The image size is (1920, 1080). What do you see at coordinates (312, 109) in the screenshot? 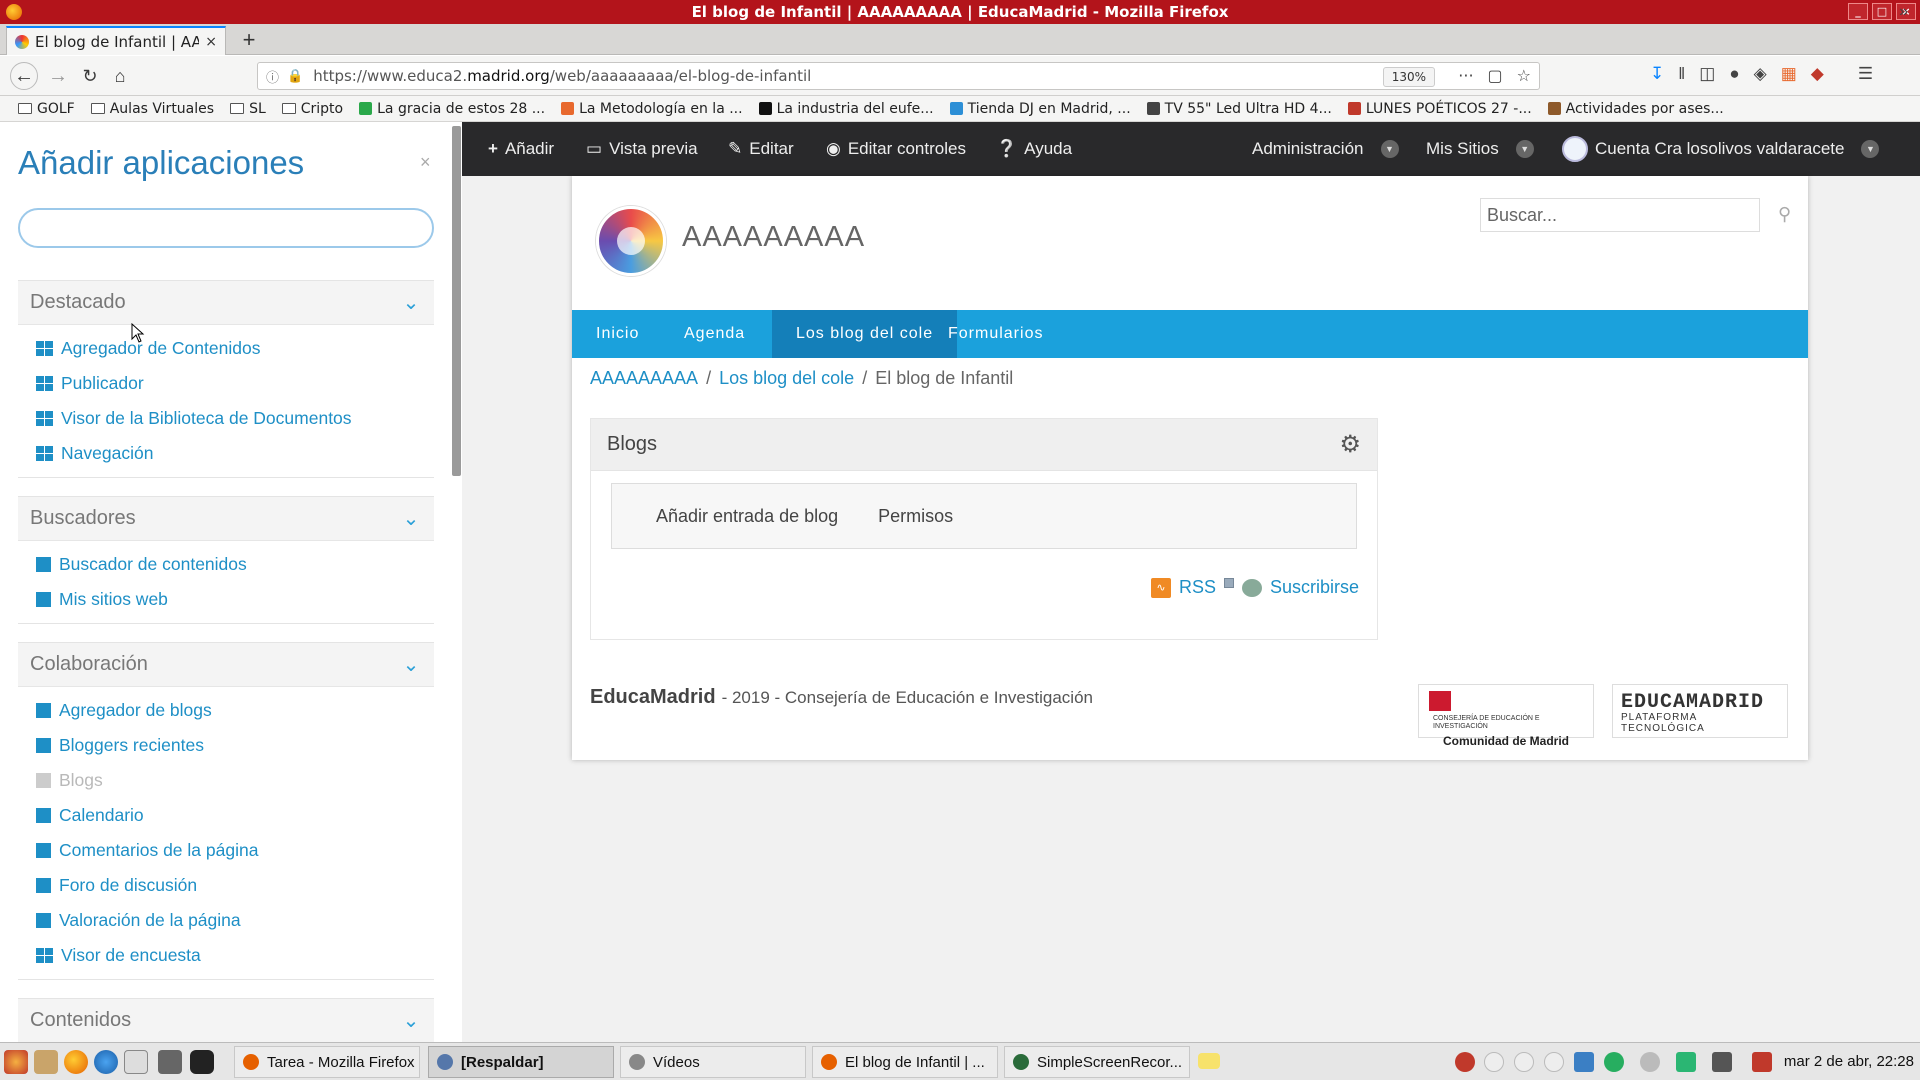
I see `bookmark-item: Cripto` at bounding box center [312, 109].